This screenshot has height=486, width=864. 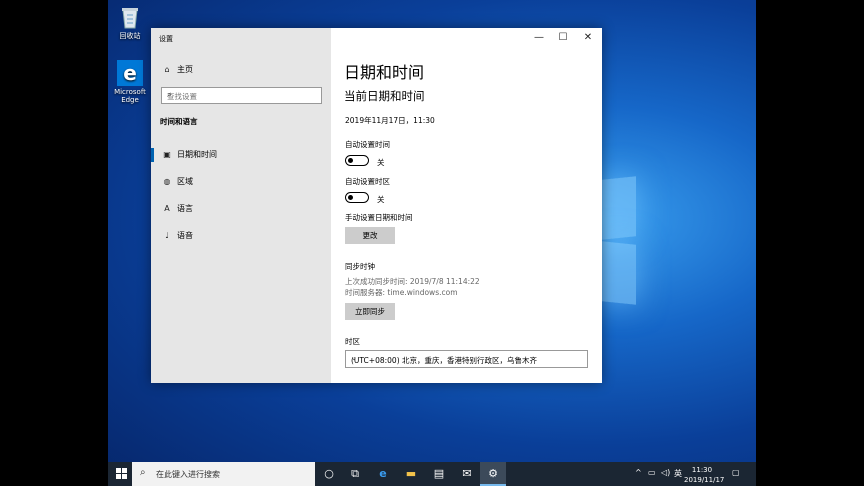 I want to click on taskbar-search-placeholder: 在此键入进行搜索, so click(x=188, y=474).